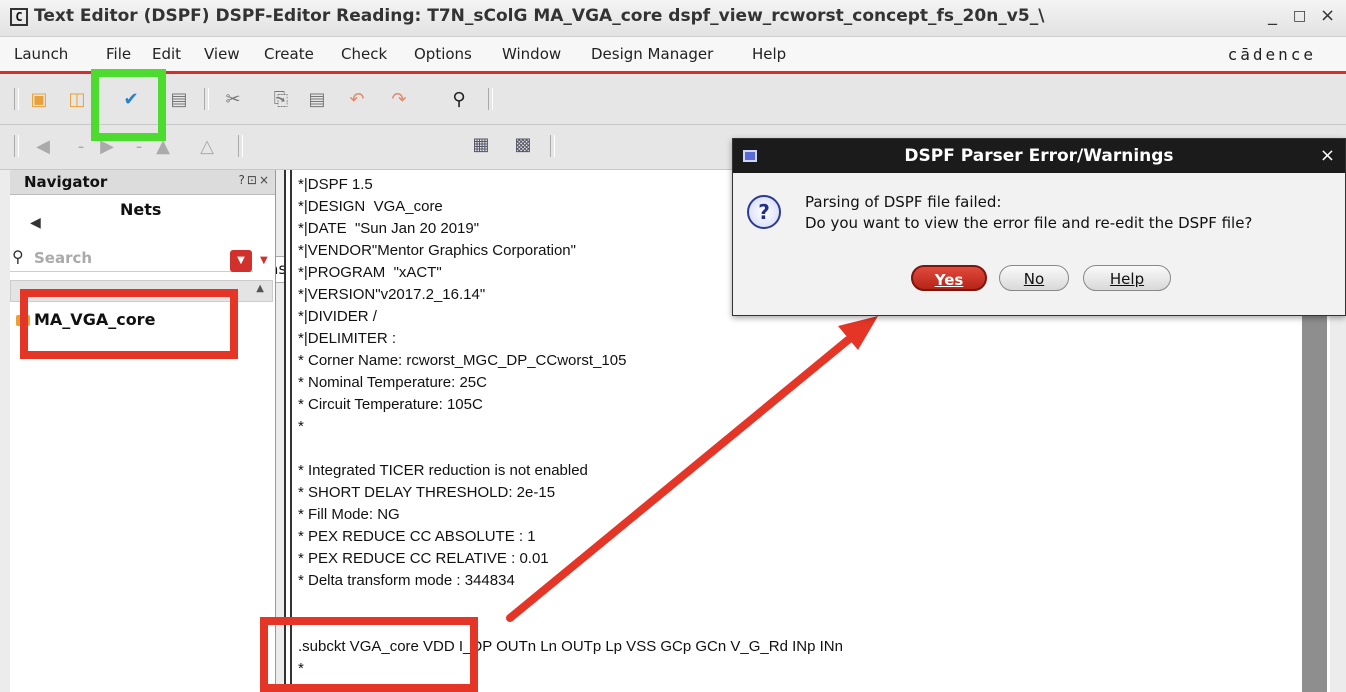 The width and height of the screenshot is (1346, 692). I want to click on dialog-title: DSPF Parser Error/Warnings, so click(1039, 156).